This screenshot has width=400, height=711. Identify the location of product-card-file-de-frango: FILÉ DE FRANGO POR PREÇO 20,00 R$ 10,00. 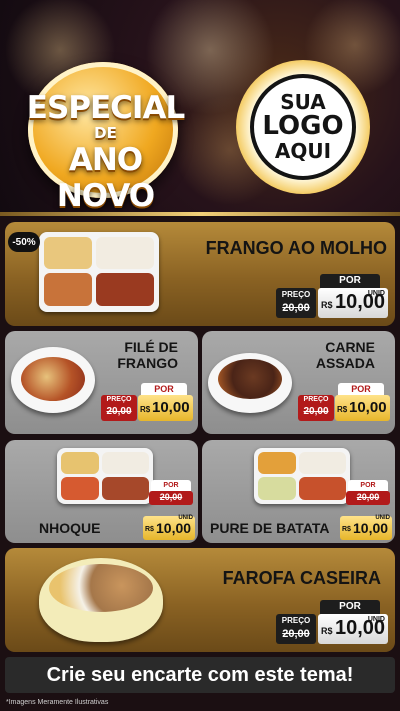
(101, 382).